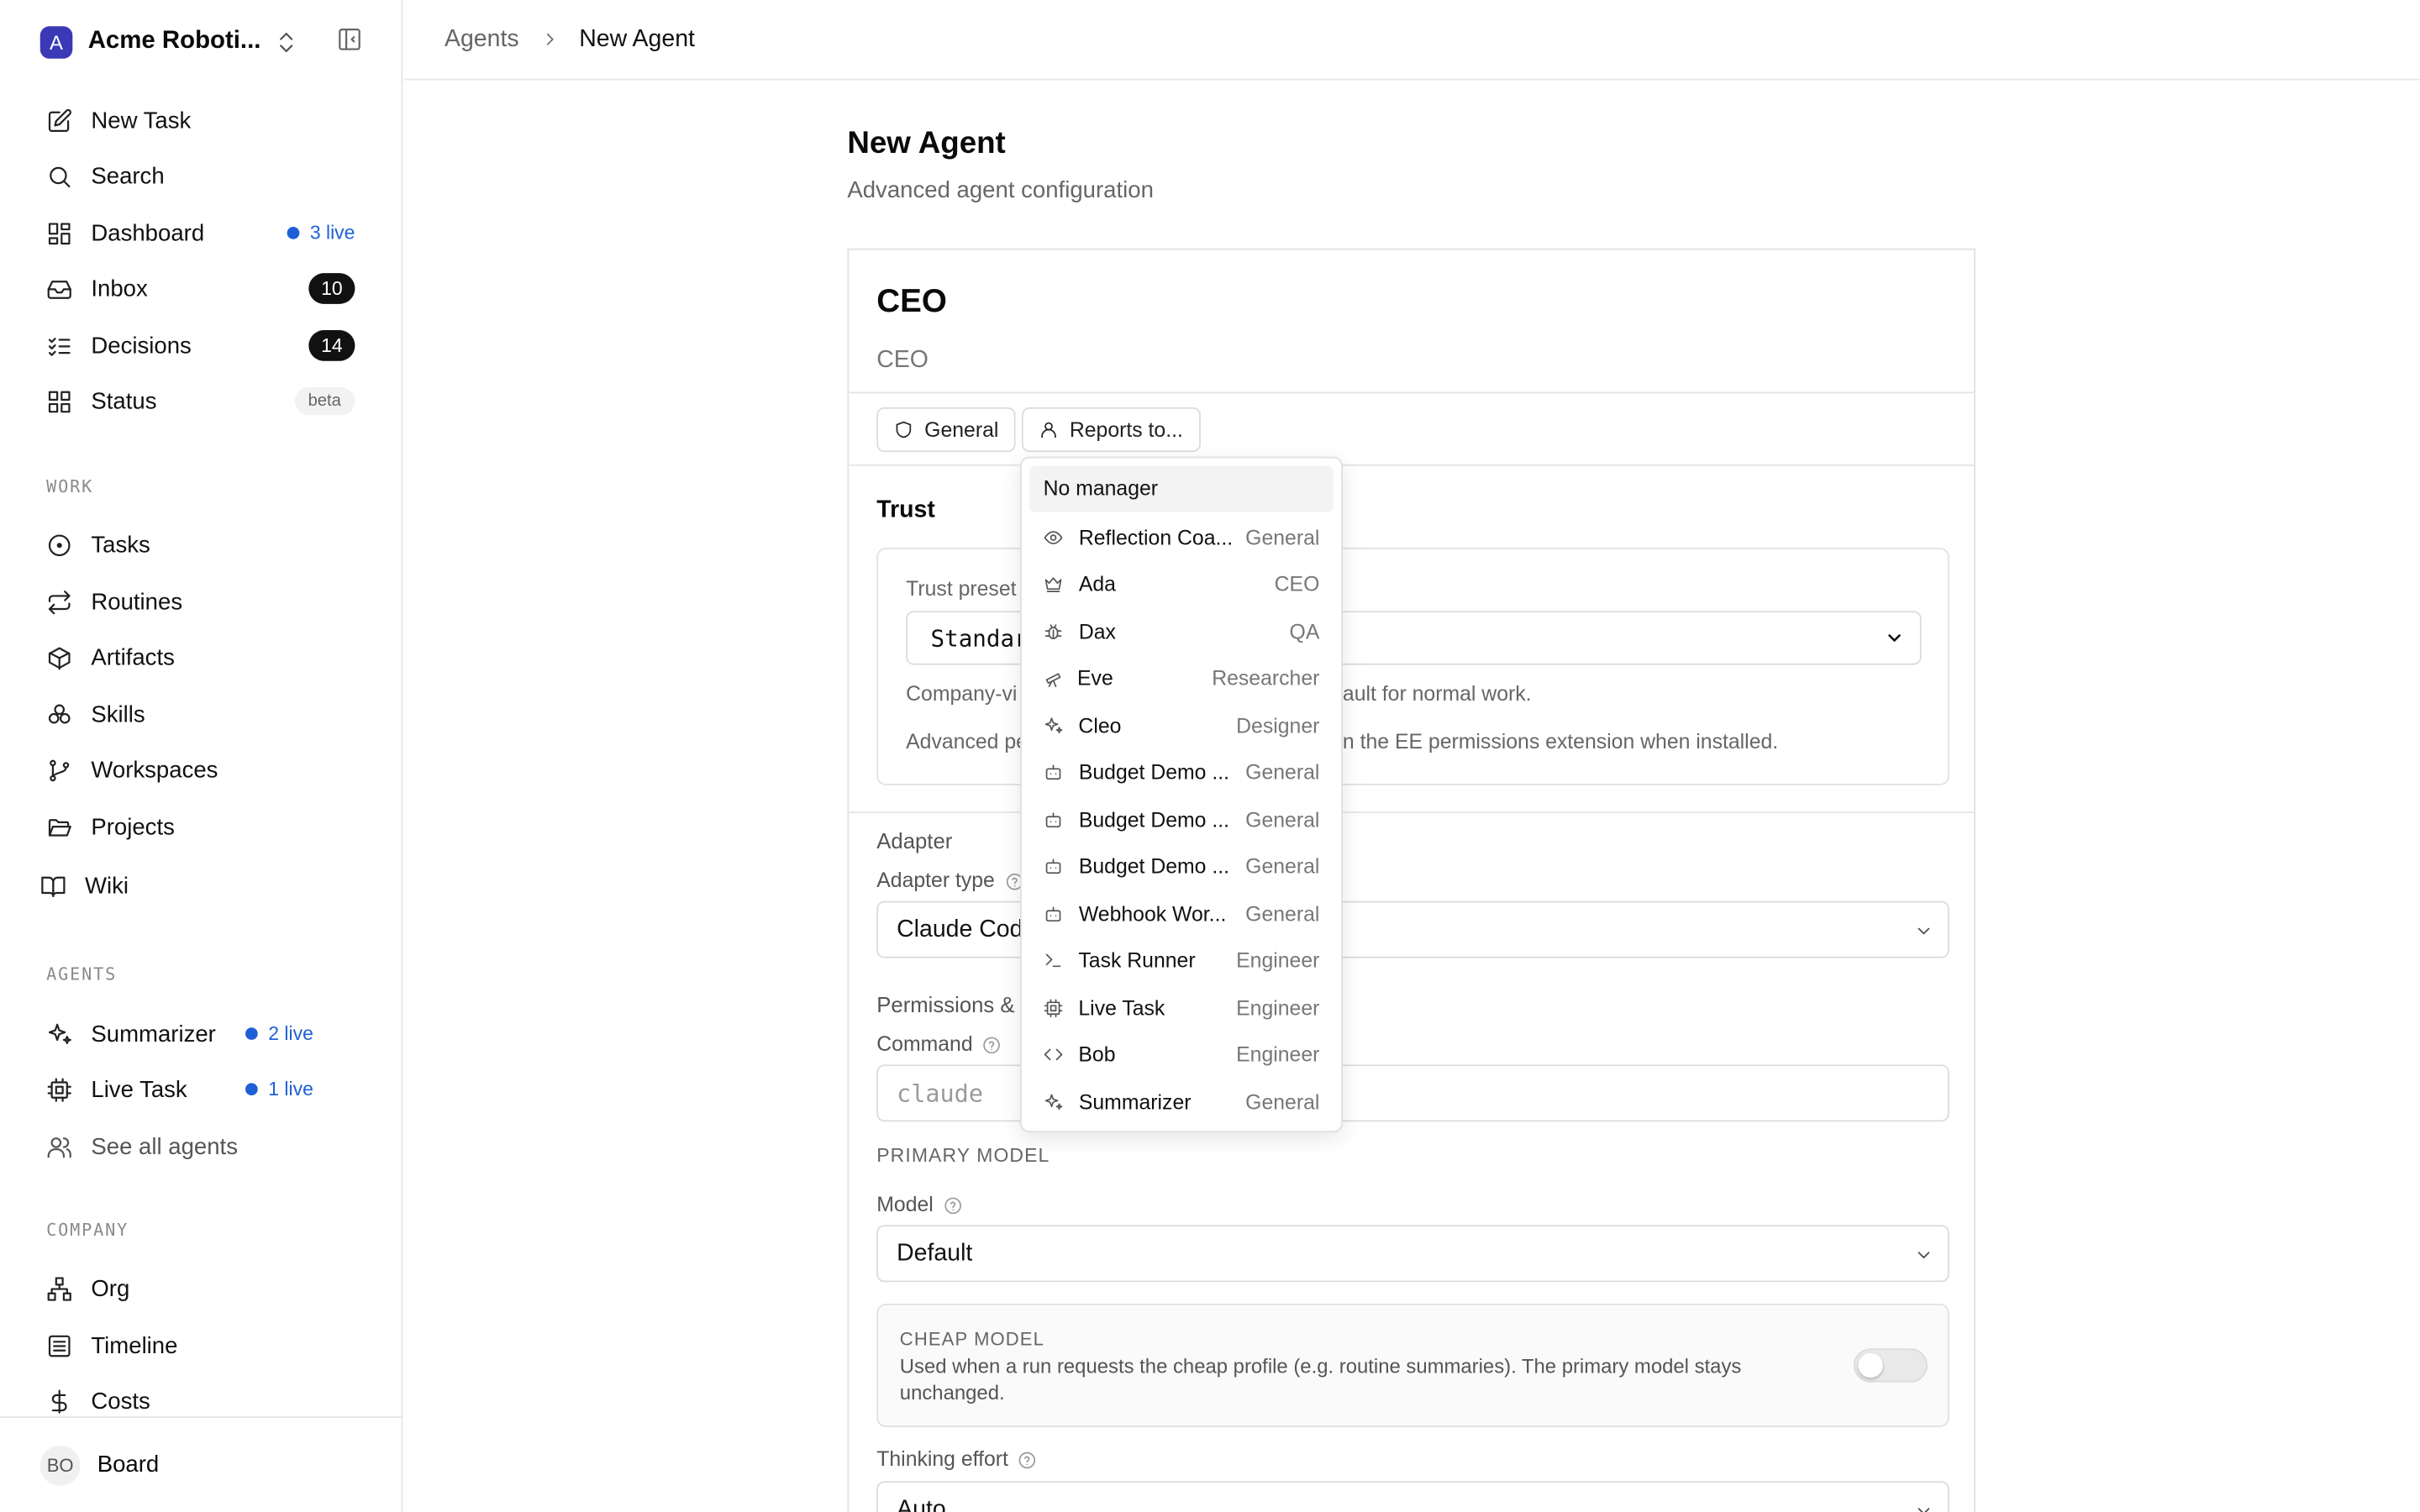  I want to click on breadcrumb-agents-link: Agents, so click(482, 39).